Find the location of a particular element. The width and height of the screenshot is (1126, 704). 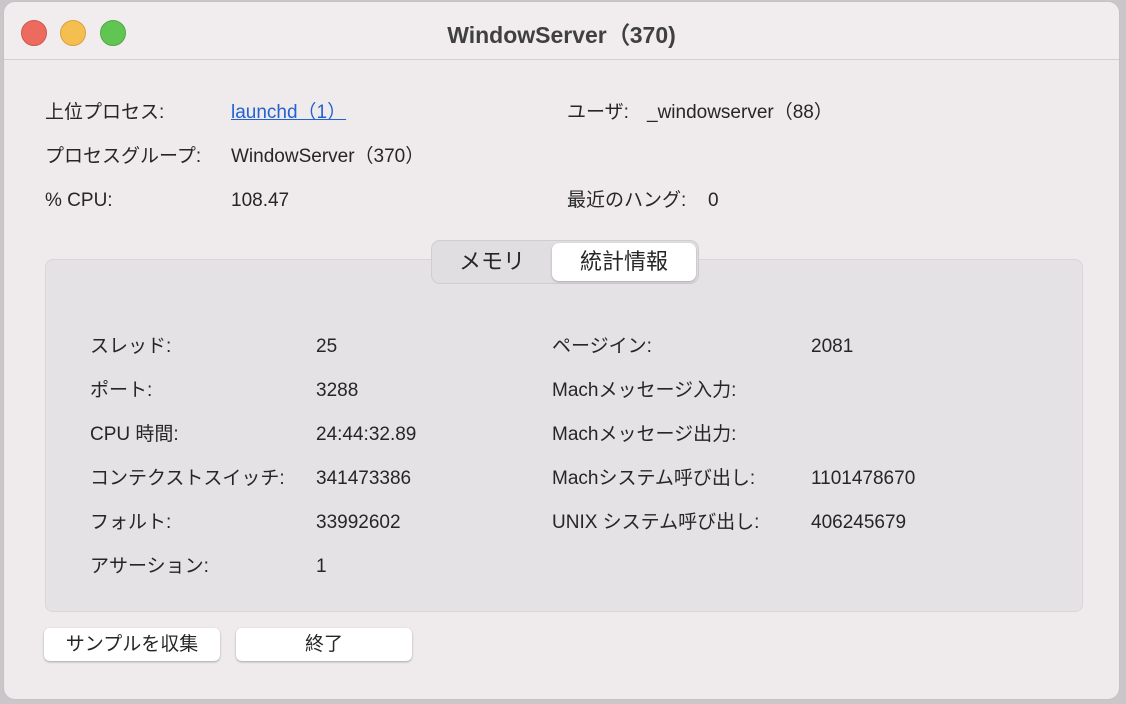

stat-value: 3288 is located at coordinates (337, 390).